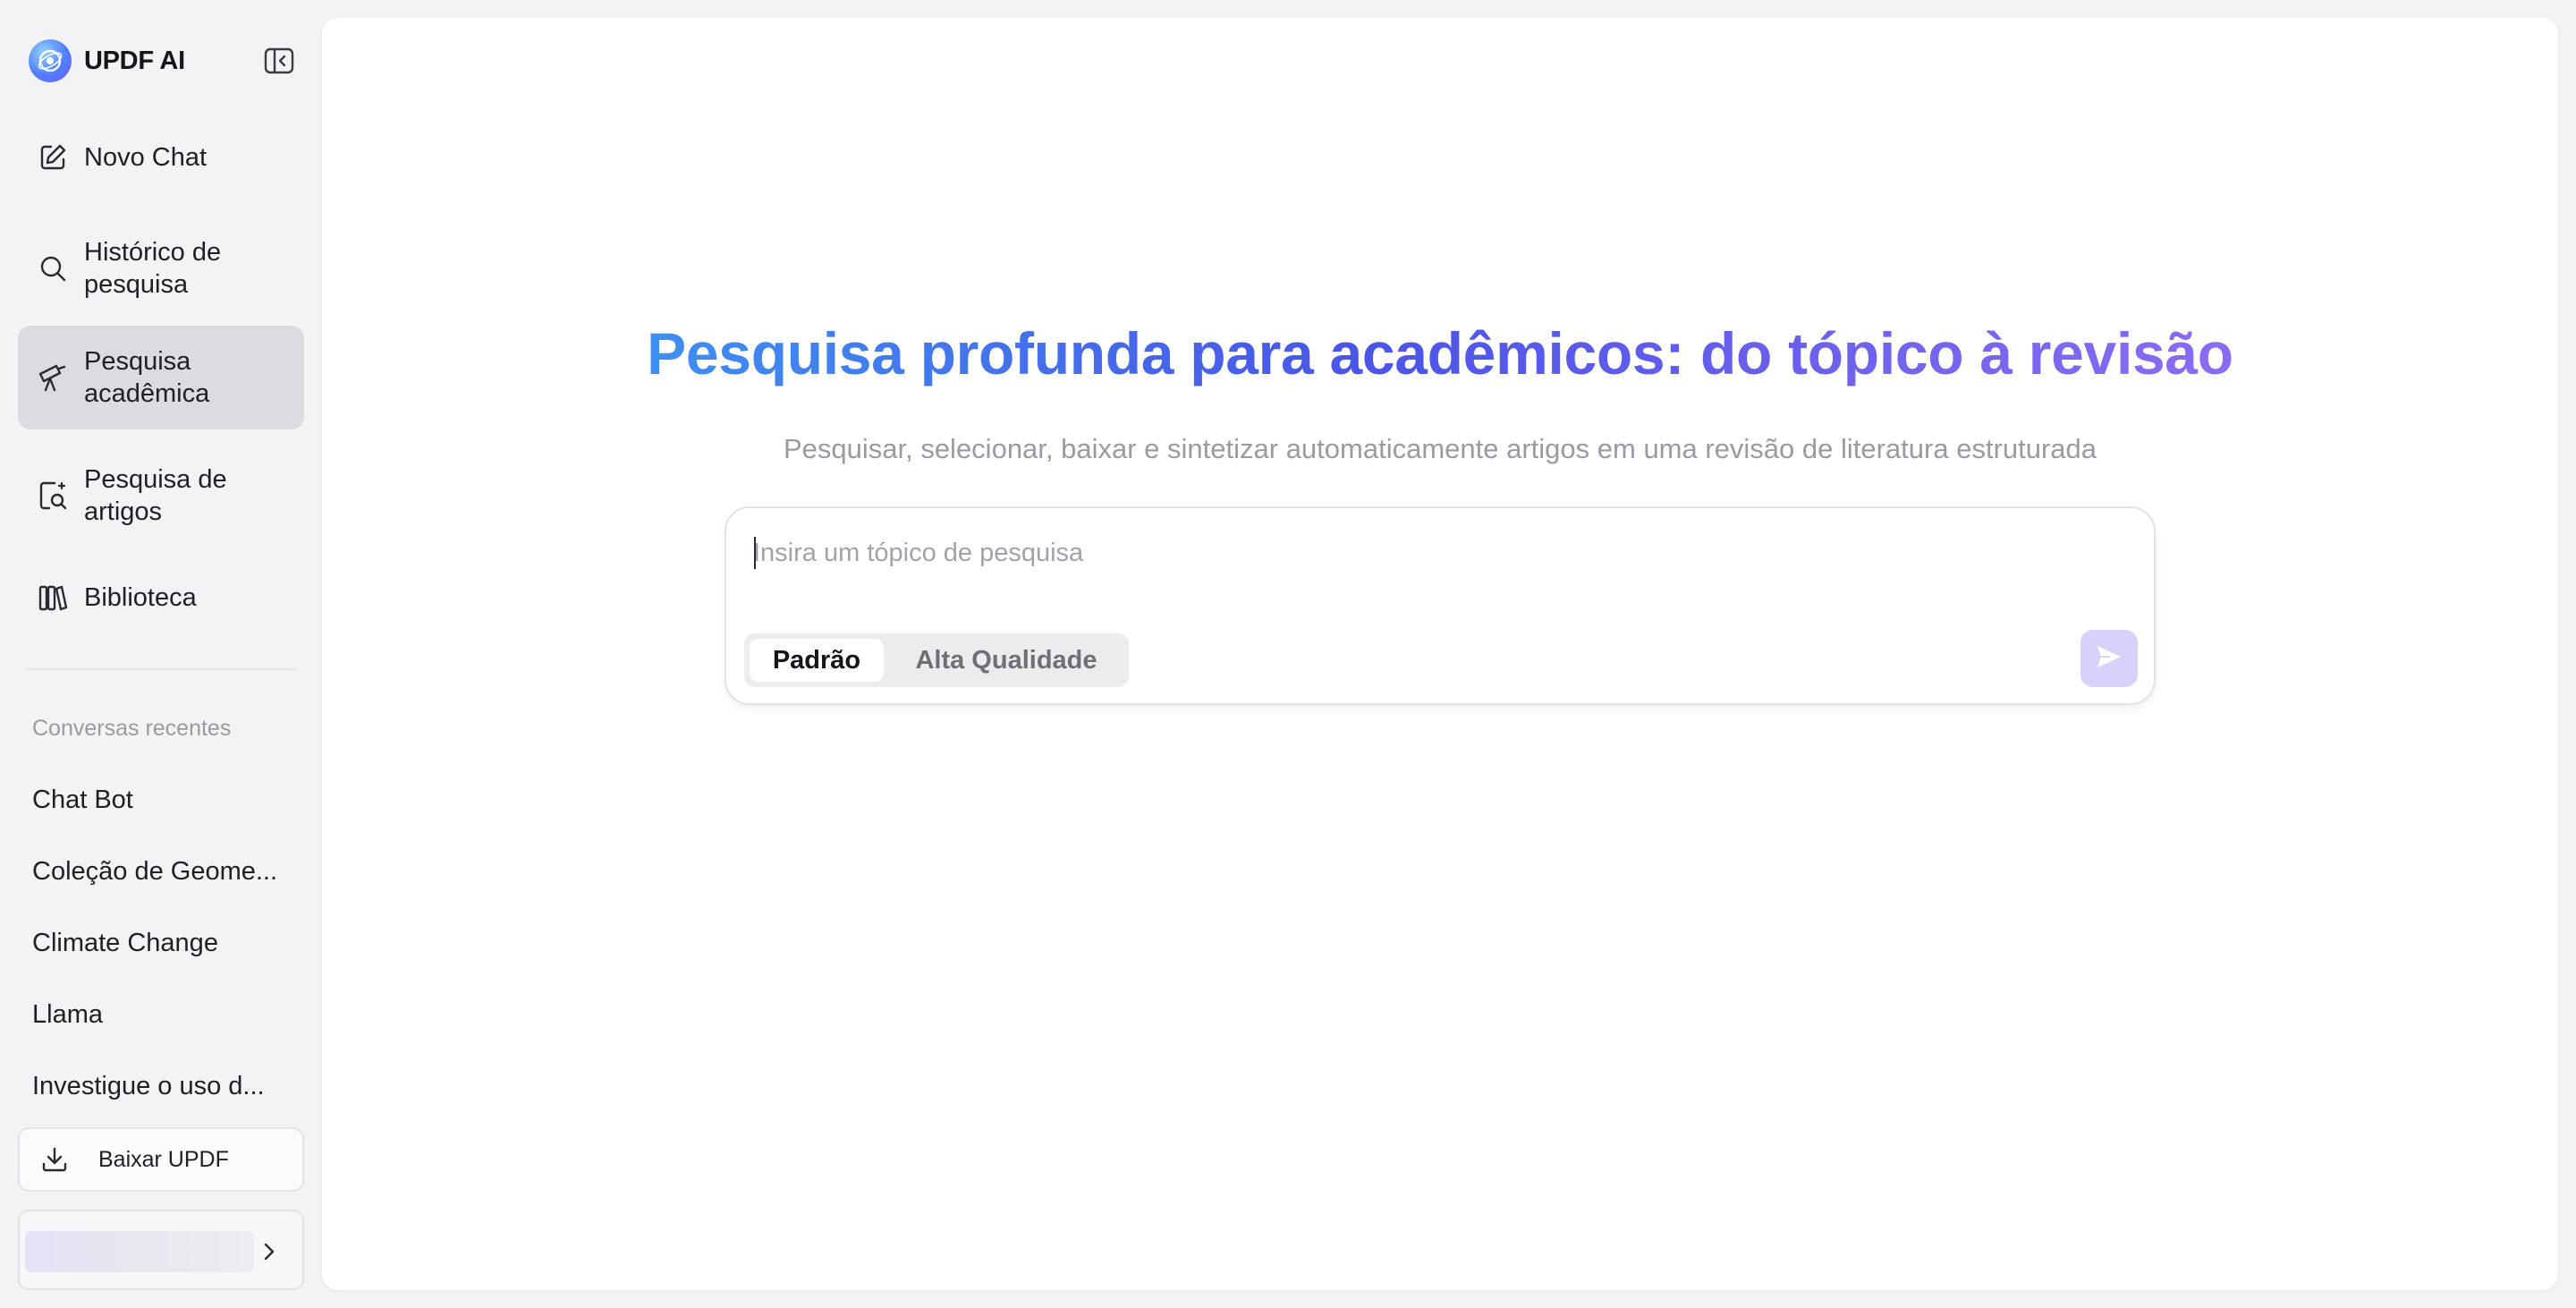  I want to click on mode-padrao-button: Padrão, so click(817, 660).